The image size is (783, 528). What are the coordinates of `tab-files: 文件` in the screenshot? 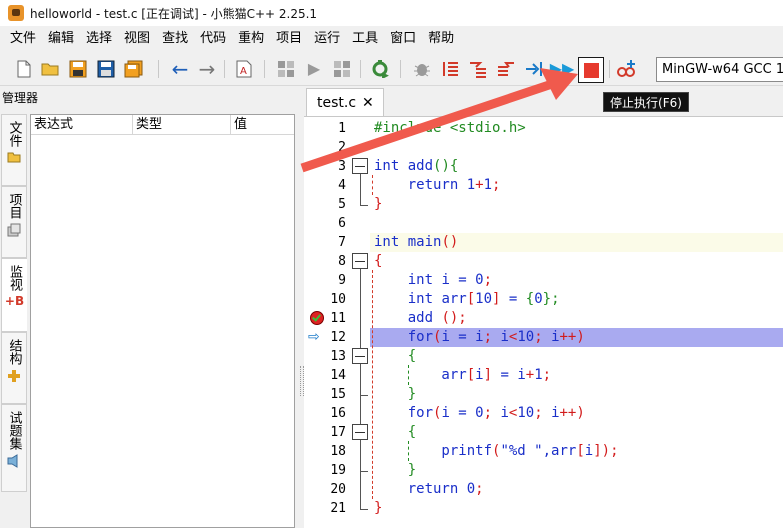 It's located at (14, 150).